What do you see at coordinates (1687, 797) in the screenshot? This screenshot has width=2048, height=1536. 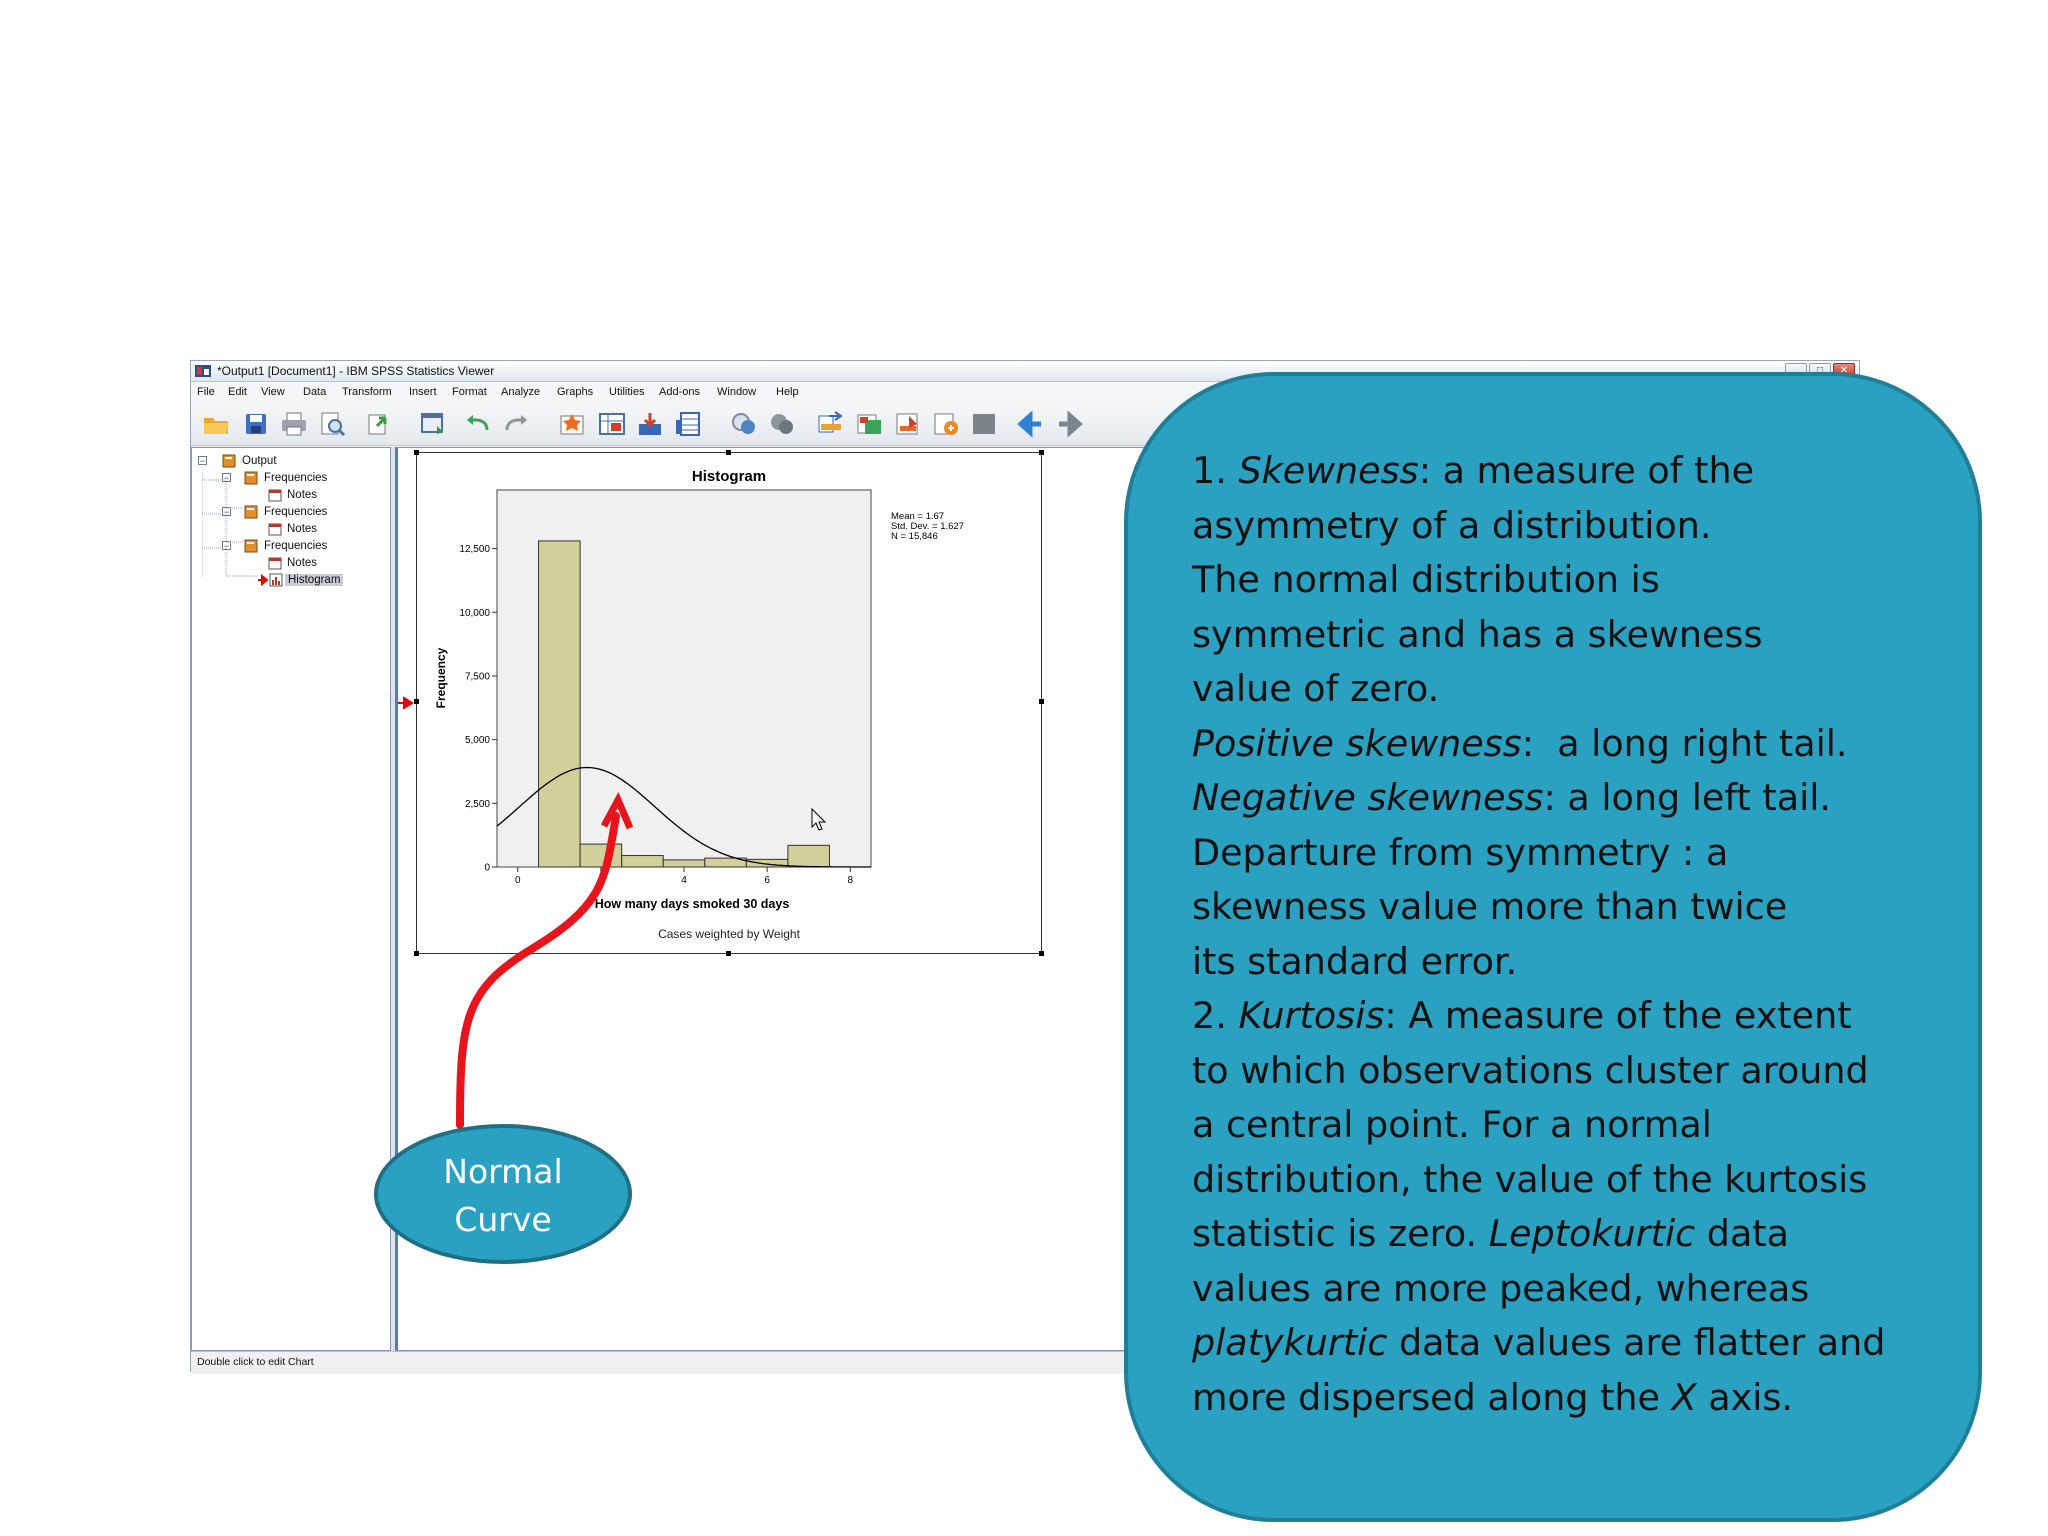 I see `callout-text-run: : a long left tail.` at bounding box center [1687, 797].